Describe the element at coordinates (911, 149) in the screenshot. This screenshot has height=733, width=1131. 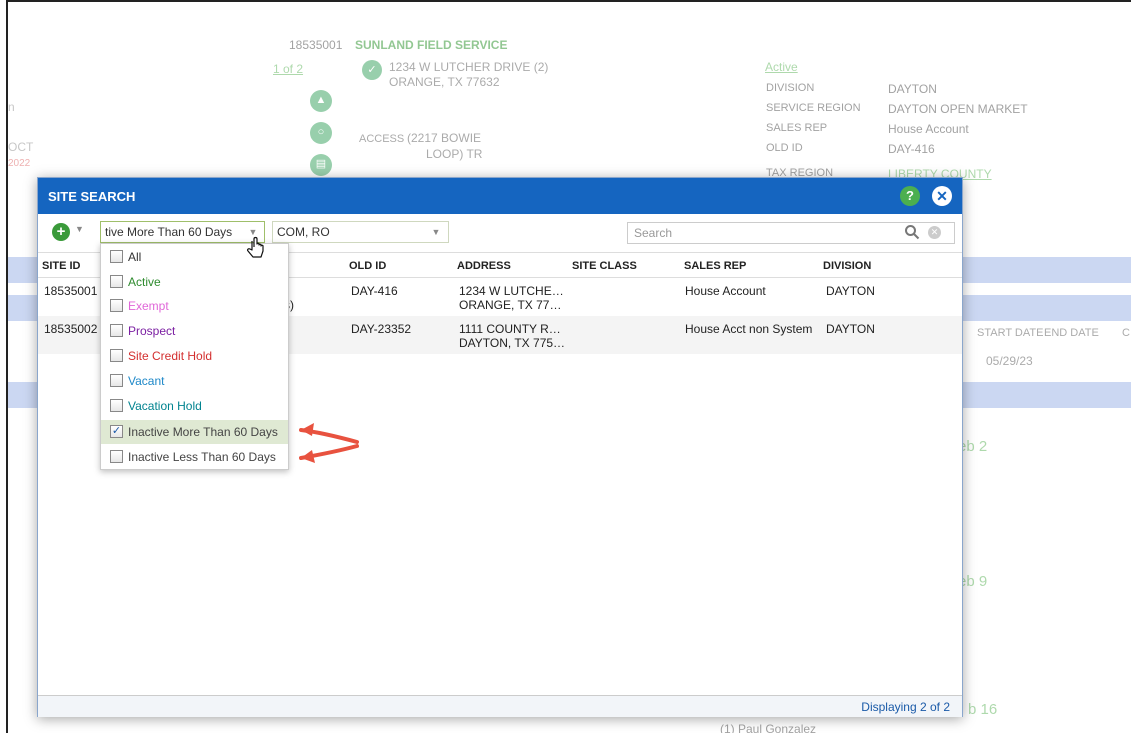
I see `field-value: DAY-416` at that location.